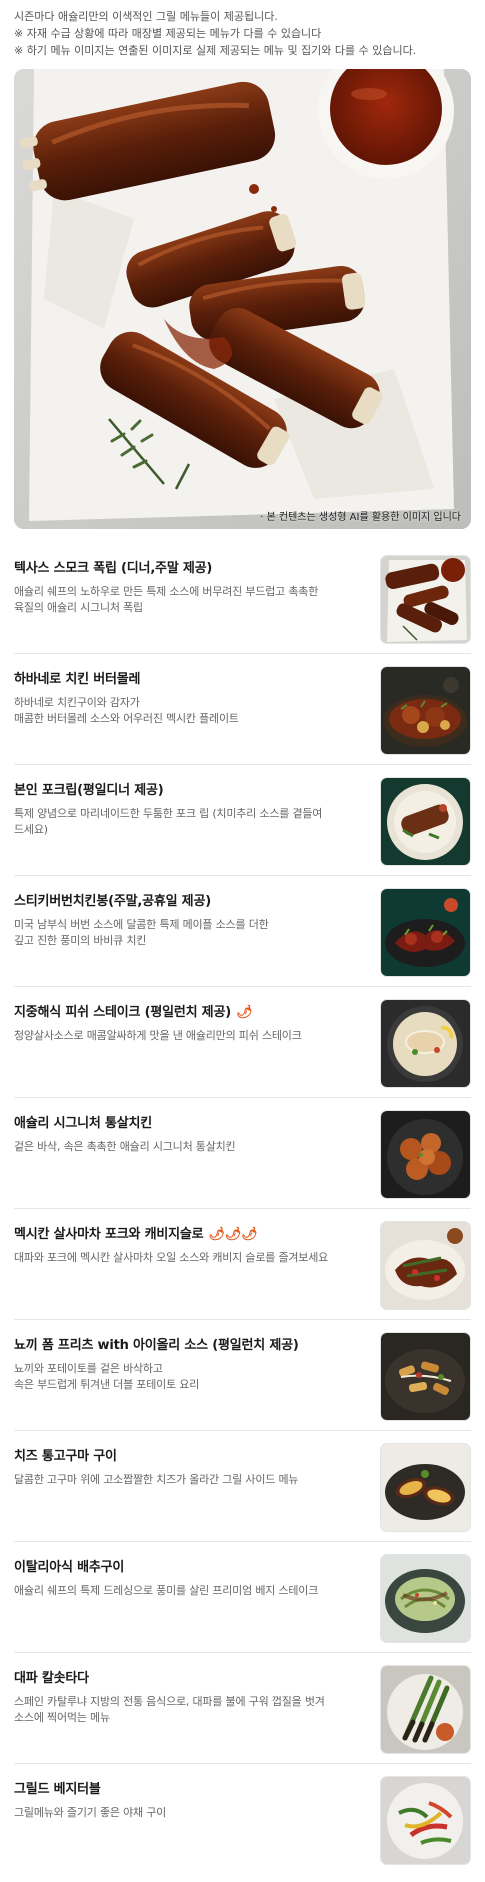  I want to click on menu-item-desc: 청양살사소스로 매콤알싸하게 맛을 낸 애슐리만의 피쉬 스테이크, so click(158, 1035).